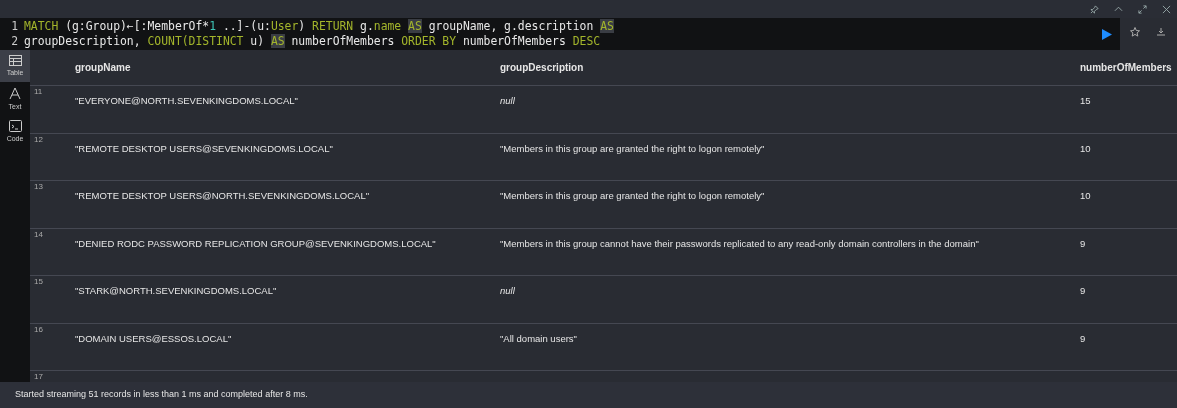  Describe the element at coordinates (176, 290) in the screenshot. I see `table-cell: "STARK@NORTH.SEVENKINGDOMS.LOCAL"` at that location.